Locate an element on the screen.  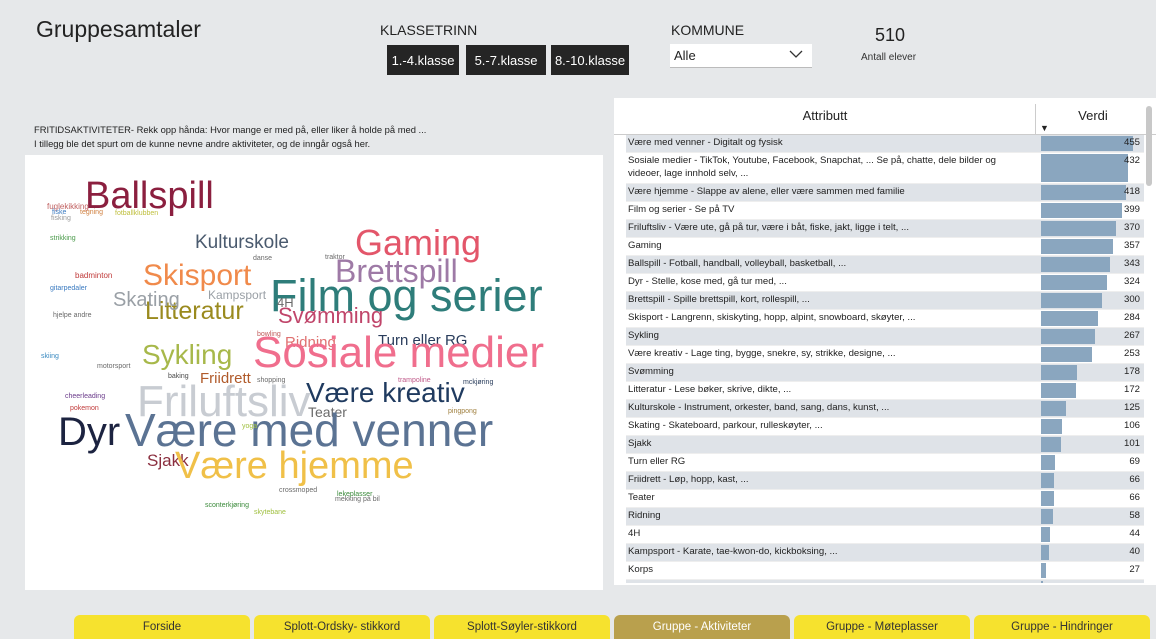
table-row: Teater 66 is located at coordinates (885, 499).